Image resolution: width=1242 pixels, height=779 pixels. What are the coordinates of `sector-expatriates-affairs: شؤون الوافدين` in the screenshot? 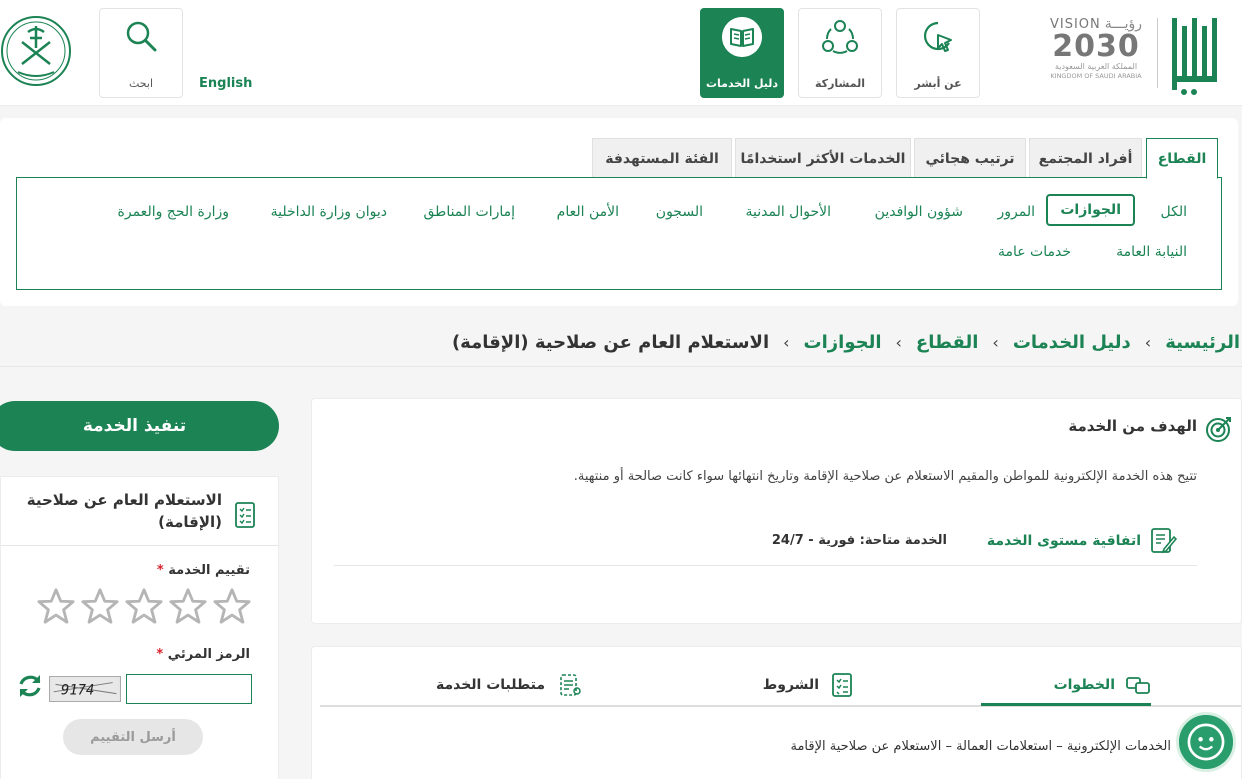 It's located at (919, 212).